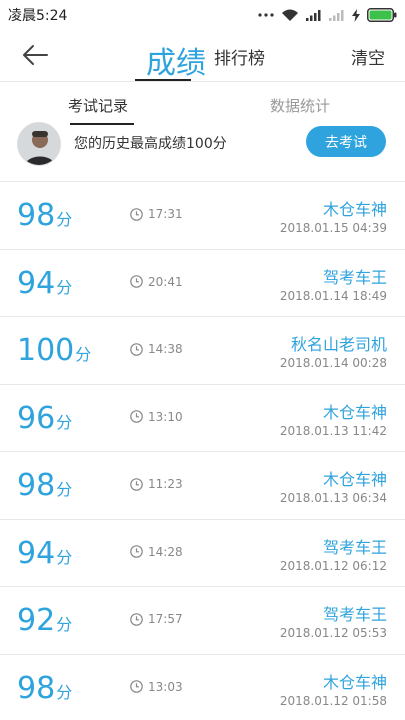  What do you see at coordinates (45, 620) in the screenshot?
I see `record-score: 92分` at bounding box center [45, 620].